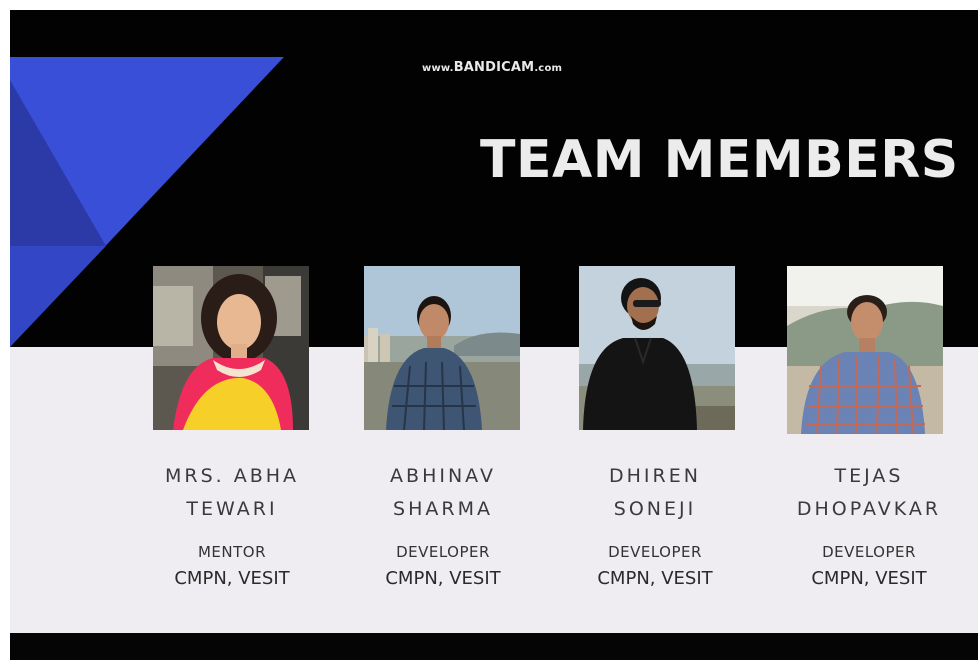  What do you see at coordinates (655, 509) in the screenshot?
I see `member-name-line2: SONEJI` at bounding box center [655, 509].